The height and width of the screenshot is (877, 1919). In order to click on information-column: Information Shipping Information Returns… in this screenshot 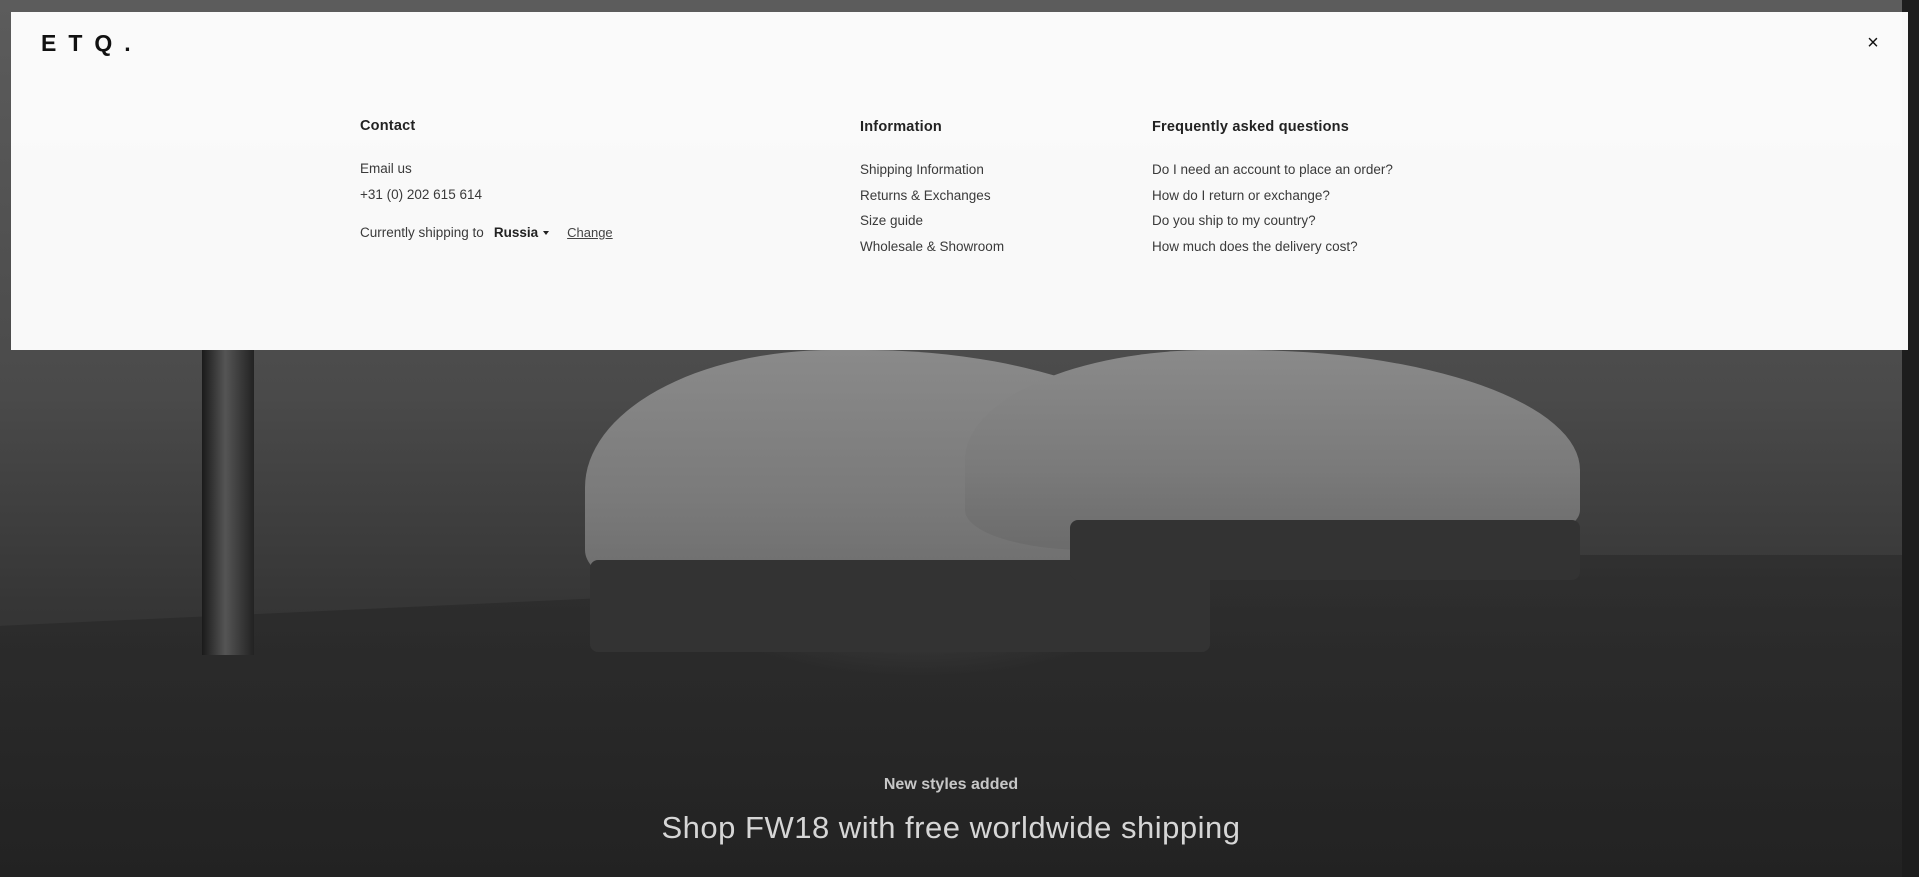, I will do `click(932, 189)`.